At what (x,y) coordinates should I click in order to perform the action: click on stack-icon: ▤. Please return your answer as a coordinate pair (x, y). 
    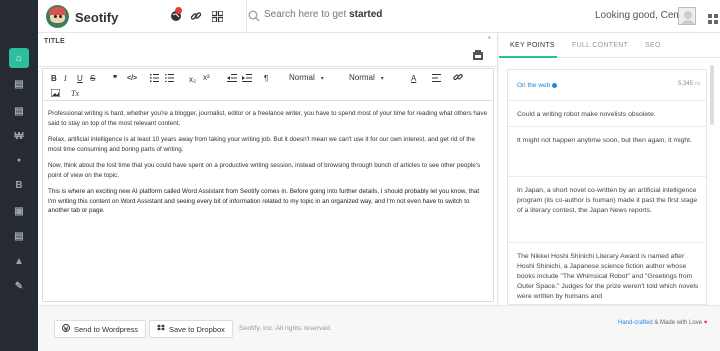
    Looking at the image, I should click on (19, 236).